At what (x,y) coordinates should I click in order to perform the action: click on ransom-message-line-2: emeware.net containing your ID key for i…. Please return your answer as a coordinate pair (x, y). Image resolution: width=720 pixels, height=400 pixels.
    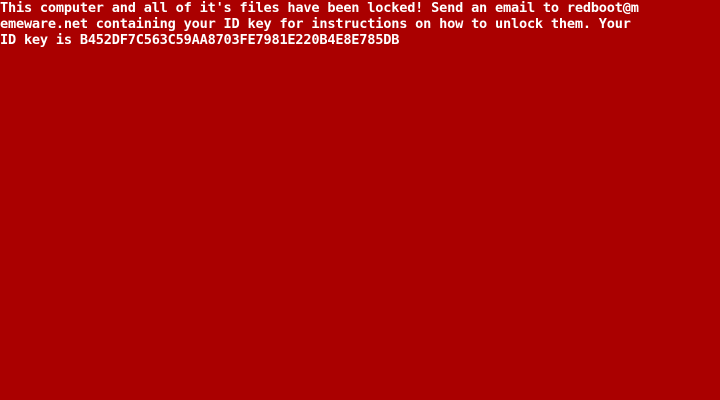
    Looking at the image, I should click on (315, 24).